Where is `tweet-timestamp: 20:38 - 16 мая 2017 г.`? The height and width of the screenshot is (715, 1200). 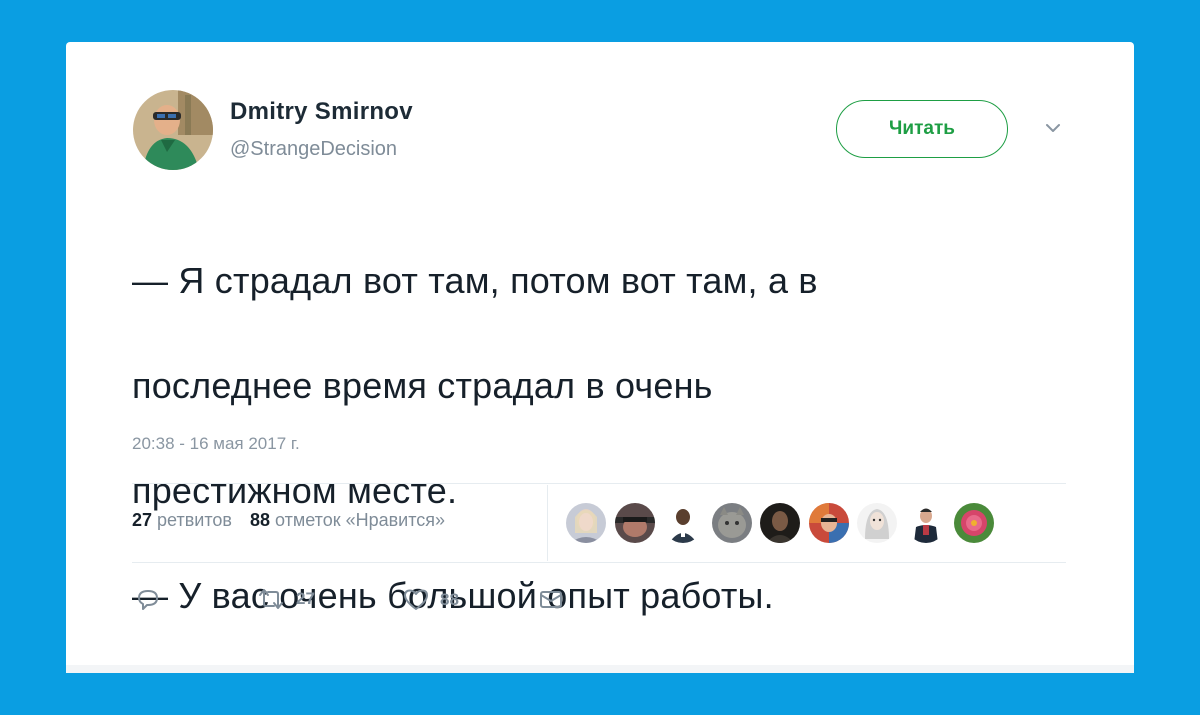 tweet-timestamp: 20:38 - 16 мая 2017 г. is located at coordinates (216, 444).